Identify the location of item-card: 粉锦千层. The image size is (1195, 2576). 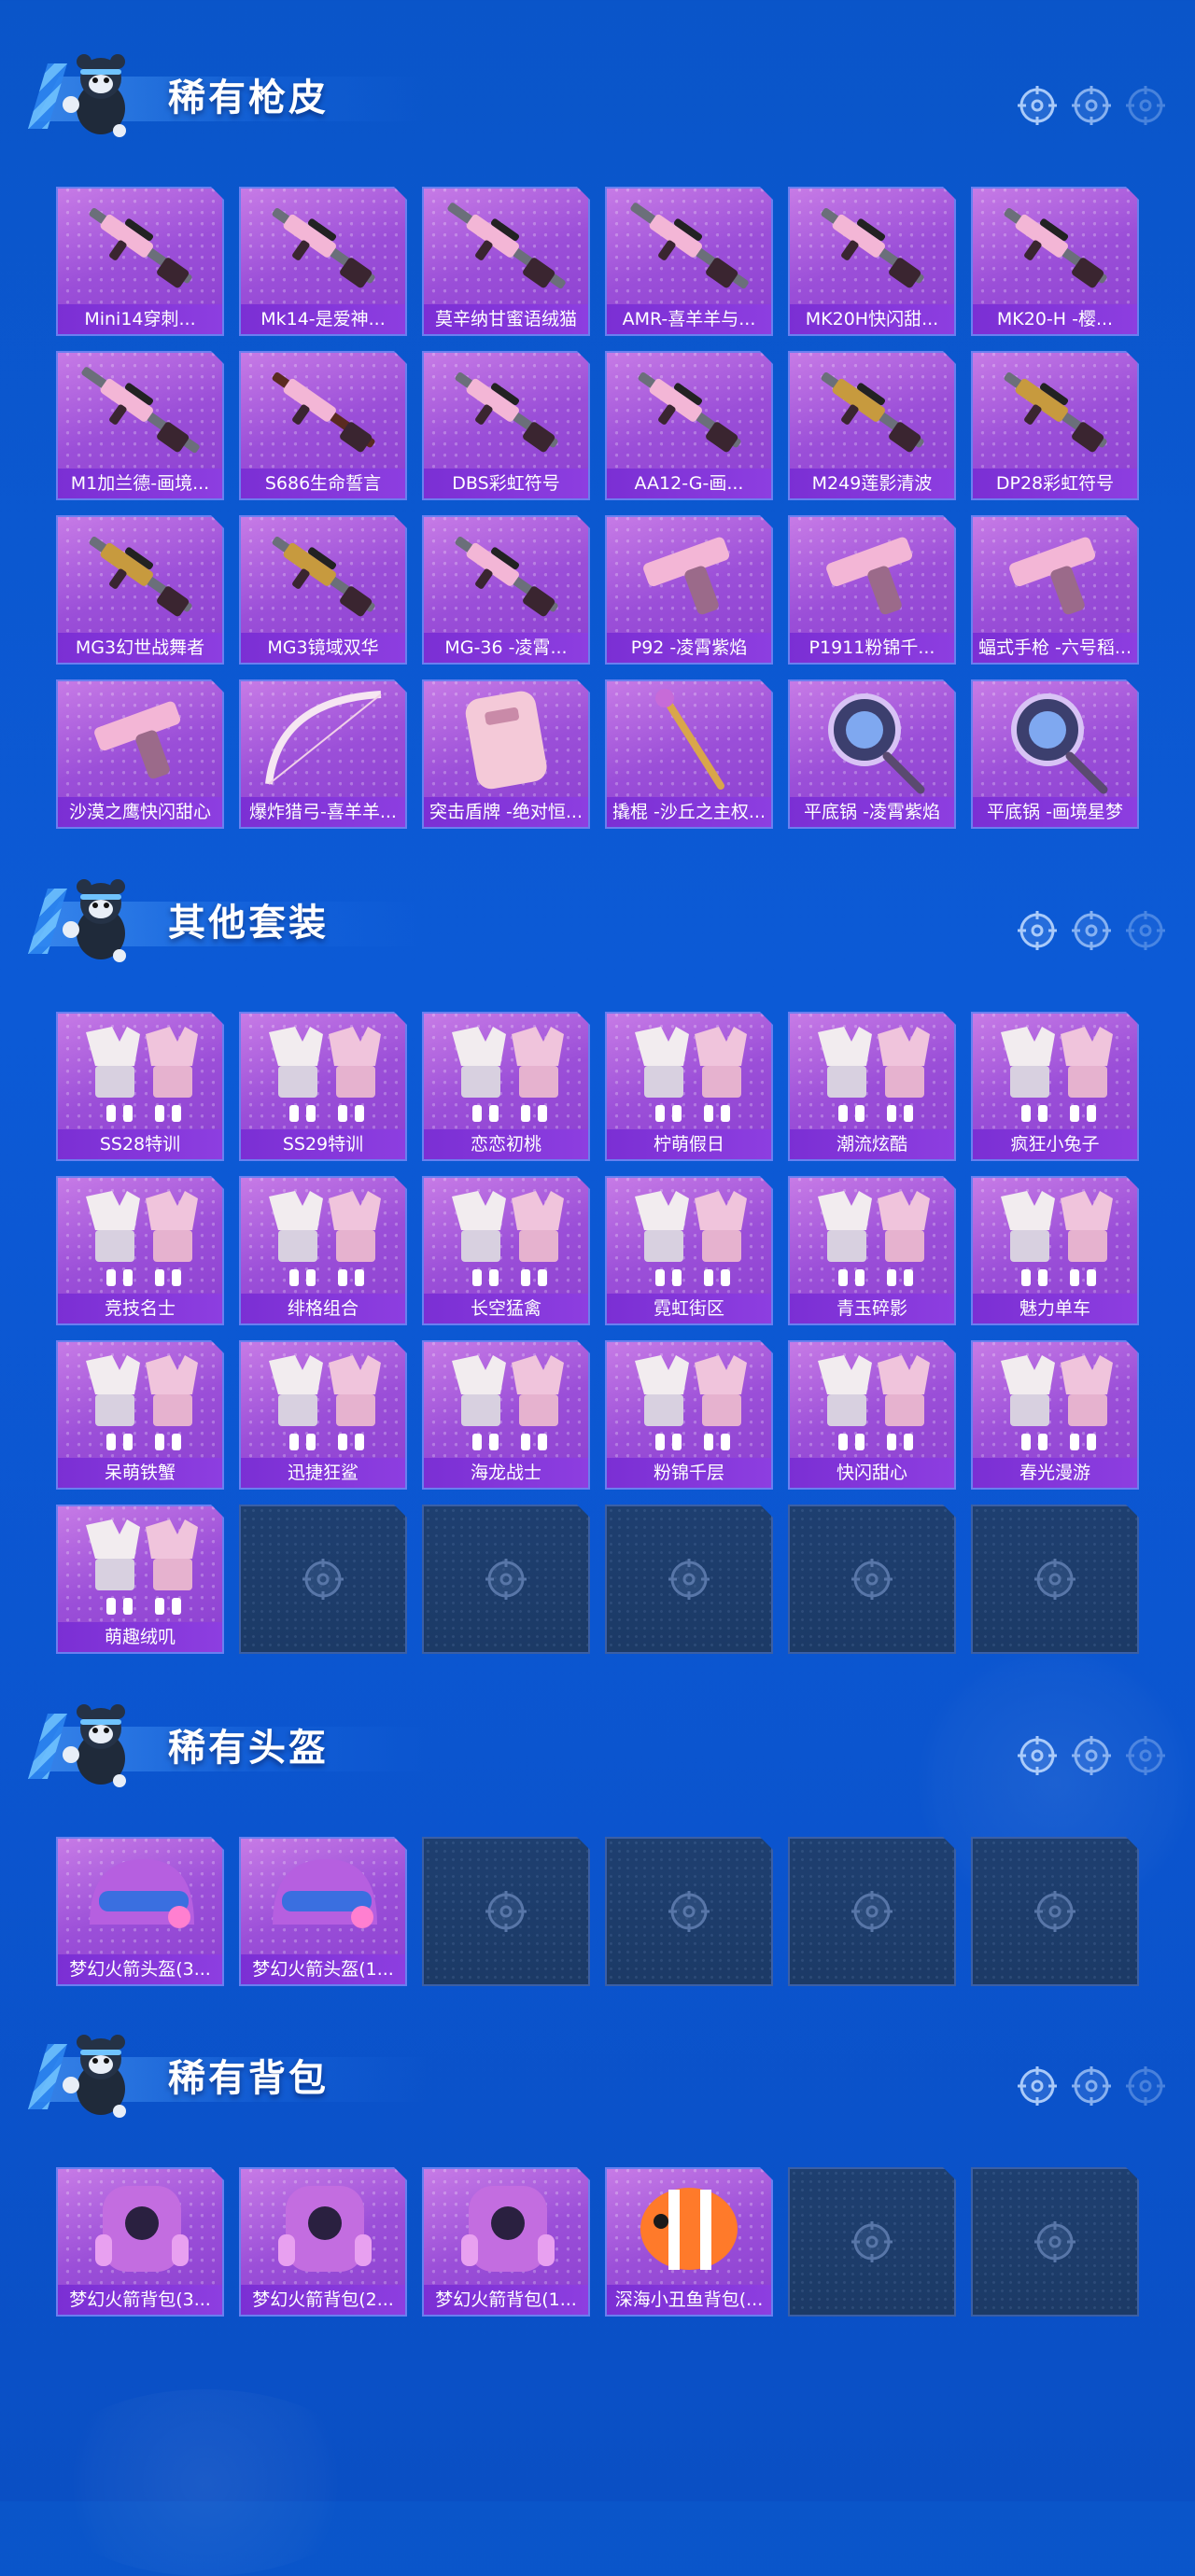
(689, 1415).